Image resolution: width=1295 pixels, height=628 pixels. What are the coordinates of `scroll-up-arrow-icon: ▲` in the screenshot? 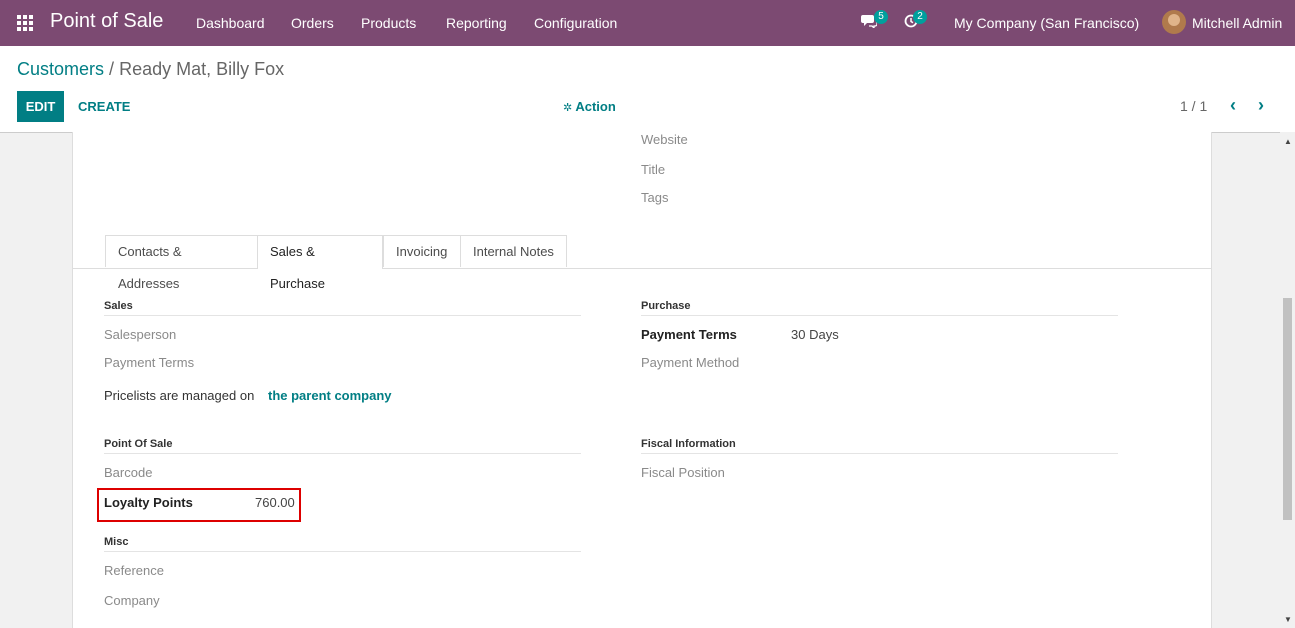 It's located at (1288, 141).